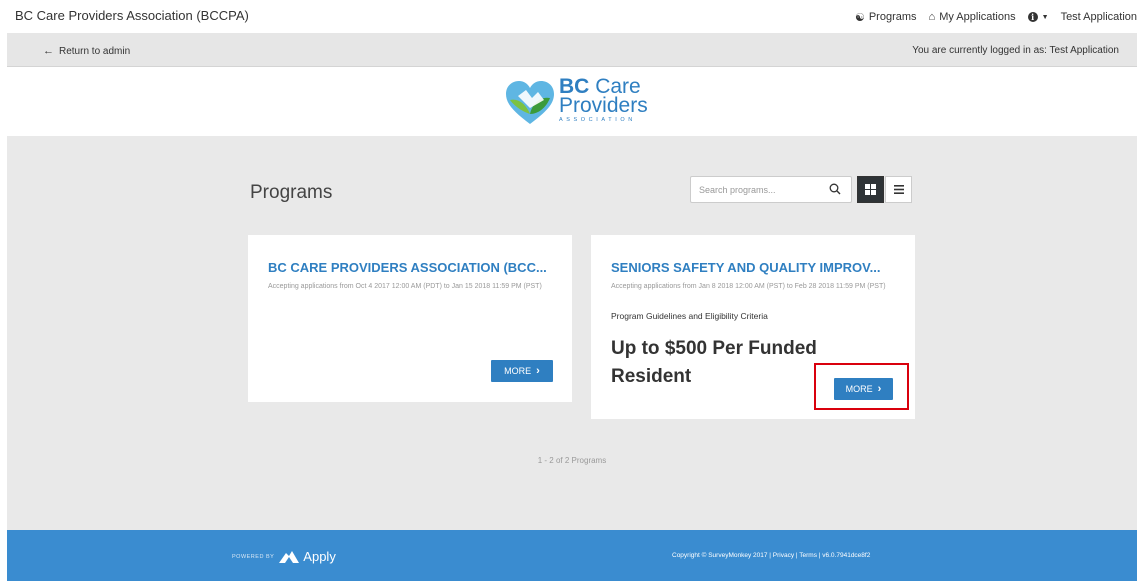 This screenshot has height=581, width=1137. What do you see at coordinates (859, 17) in the screenshot?
I see `programs-icon: ☯` at bounding box center [859, 17].